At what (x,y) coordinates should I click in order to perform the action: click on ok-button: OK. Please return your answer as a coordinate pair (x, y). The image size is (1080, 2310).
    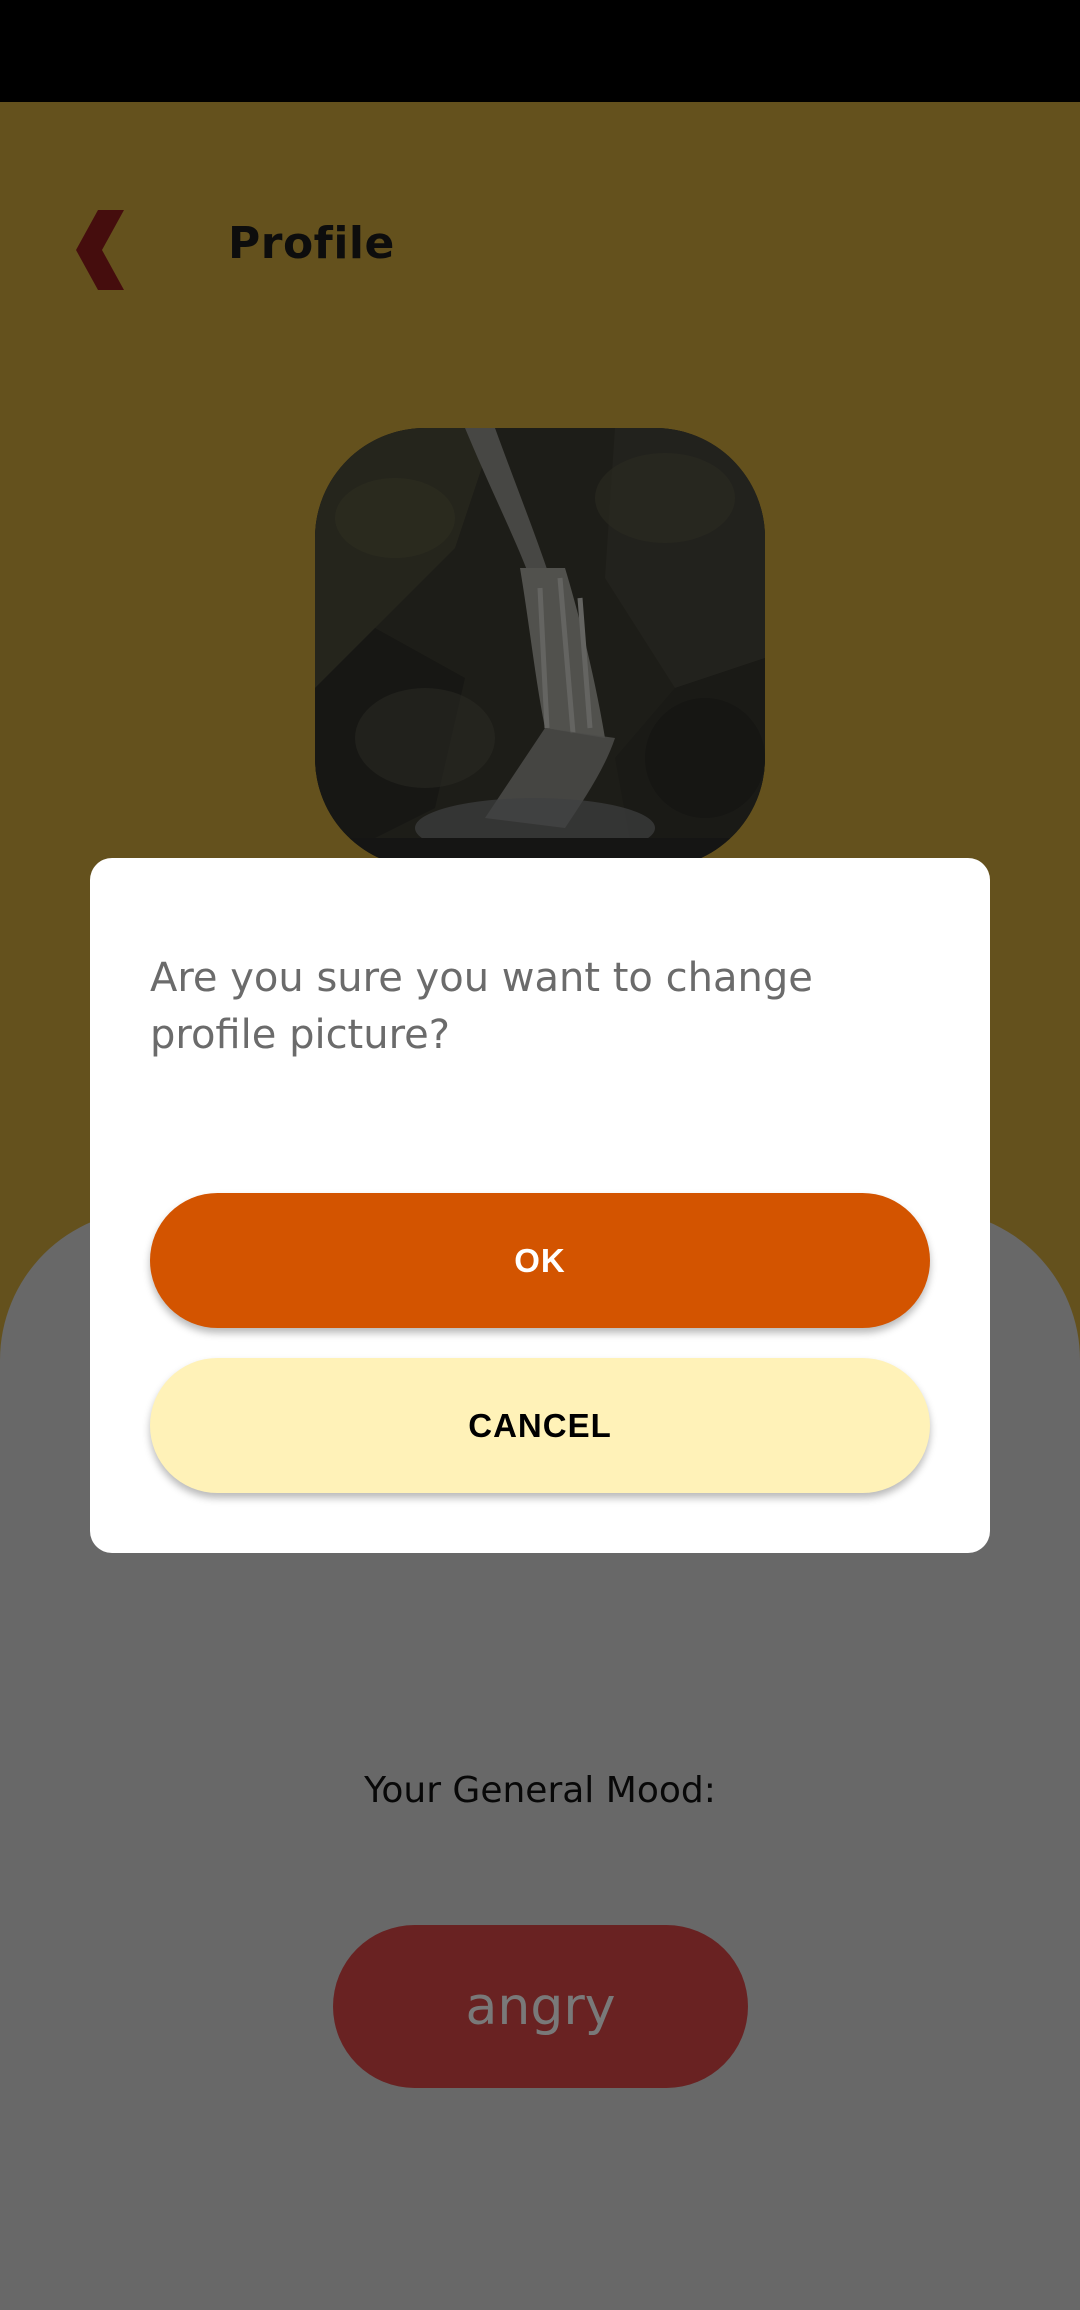
    Looking at the image, I should click on (540, 1260).